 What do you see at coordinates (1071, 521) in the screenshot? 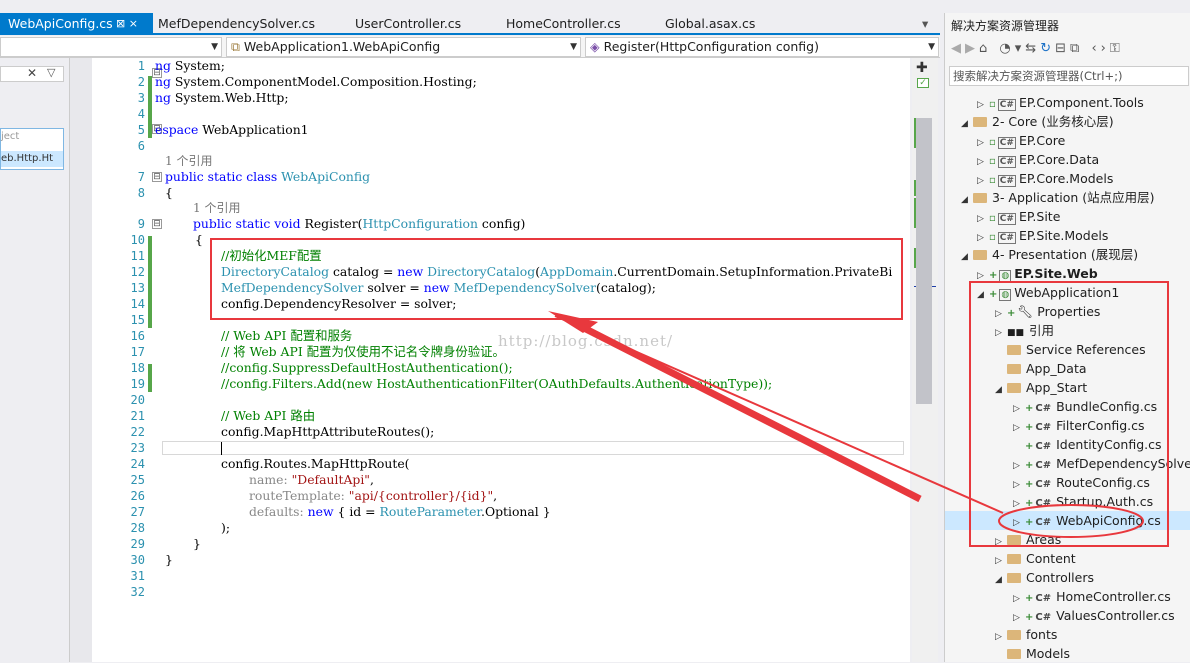
I see `annotation-ellipse` at bounding box center [1071, 521].